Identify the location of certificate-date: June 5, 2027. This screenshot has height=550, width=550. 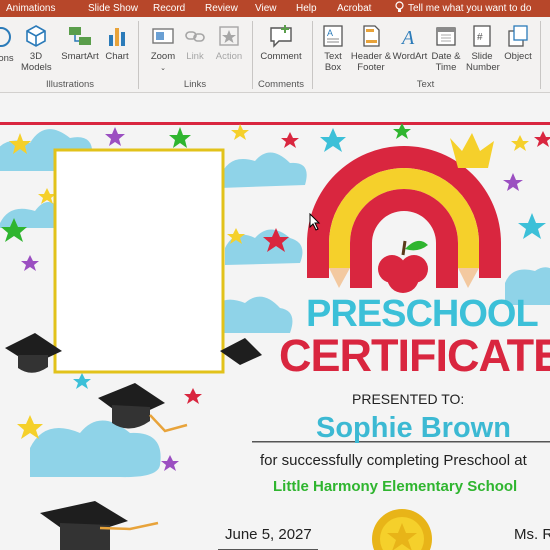
(268, 535).